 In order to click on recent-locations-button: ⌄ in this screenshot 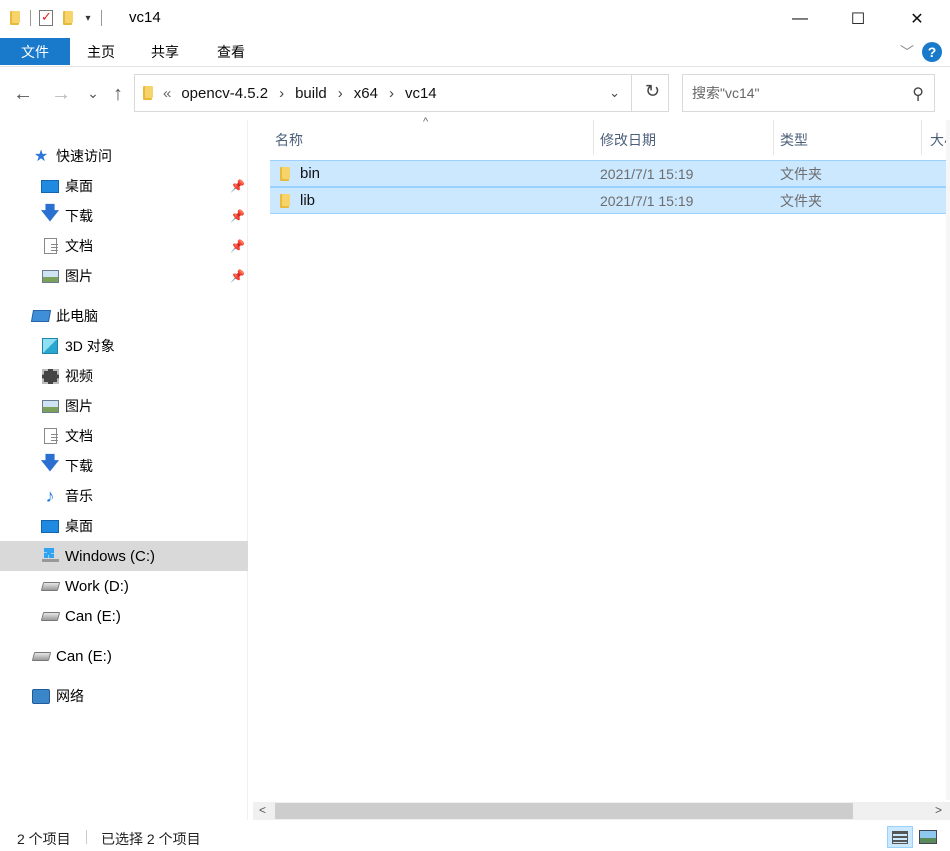, I will do `click(93, 93)`.